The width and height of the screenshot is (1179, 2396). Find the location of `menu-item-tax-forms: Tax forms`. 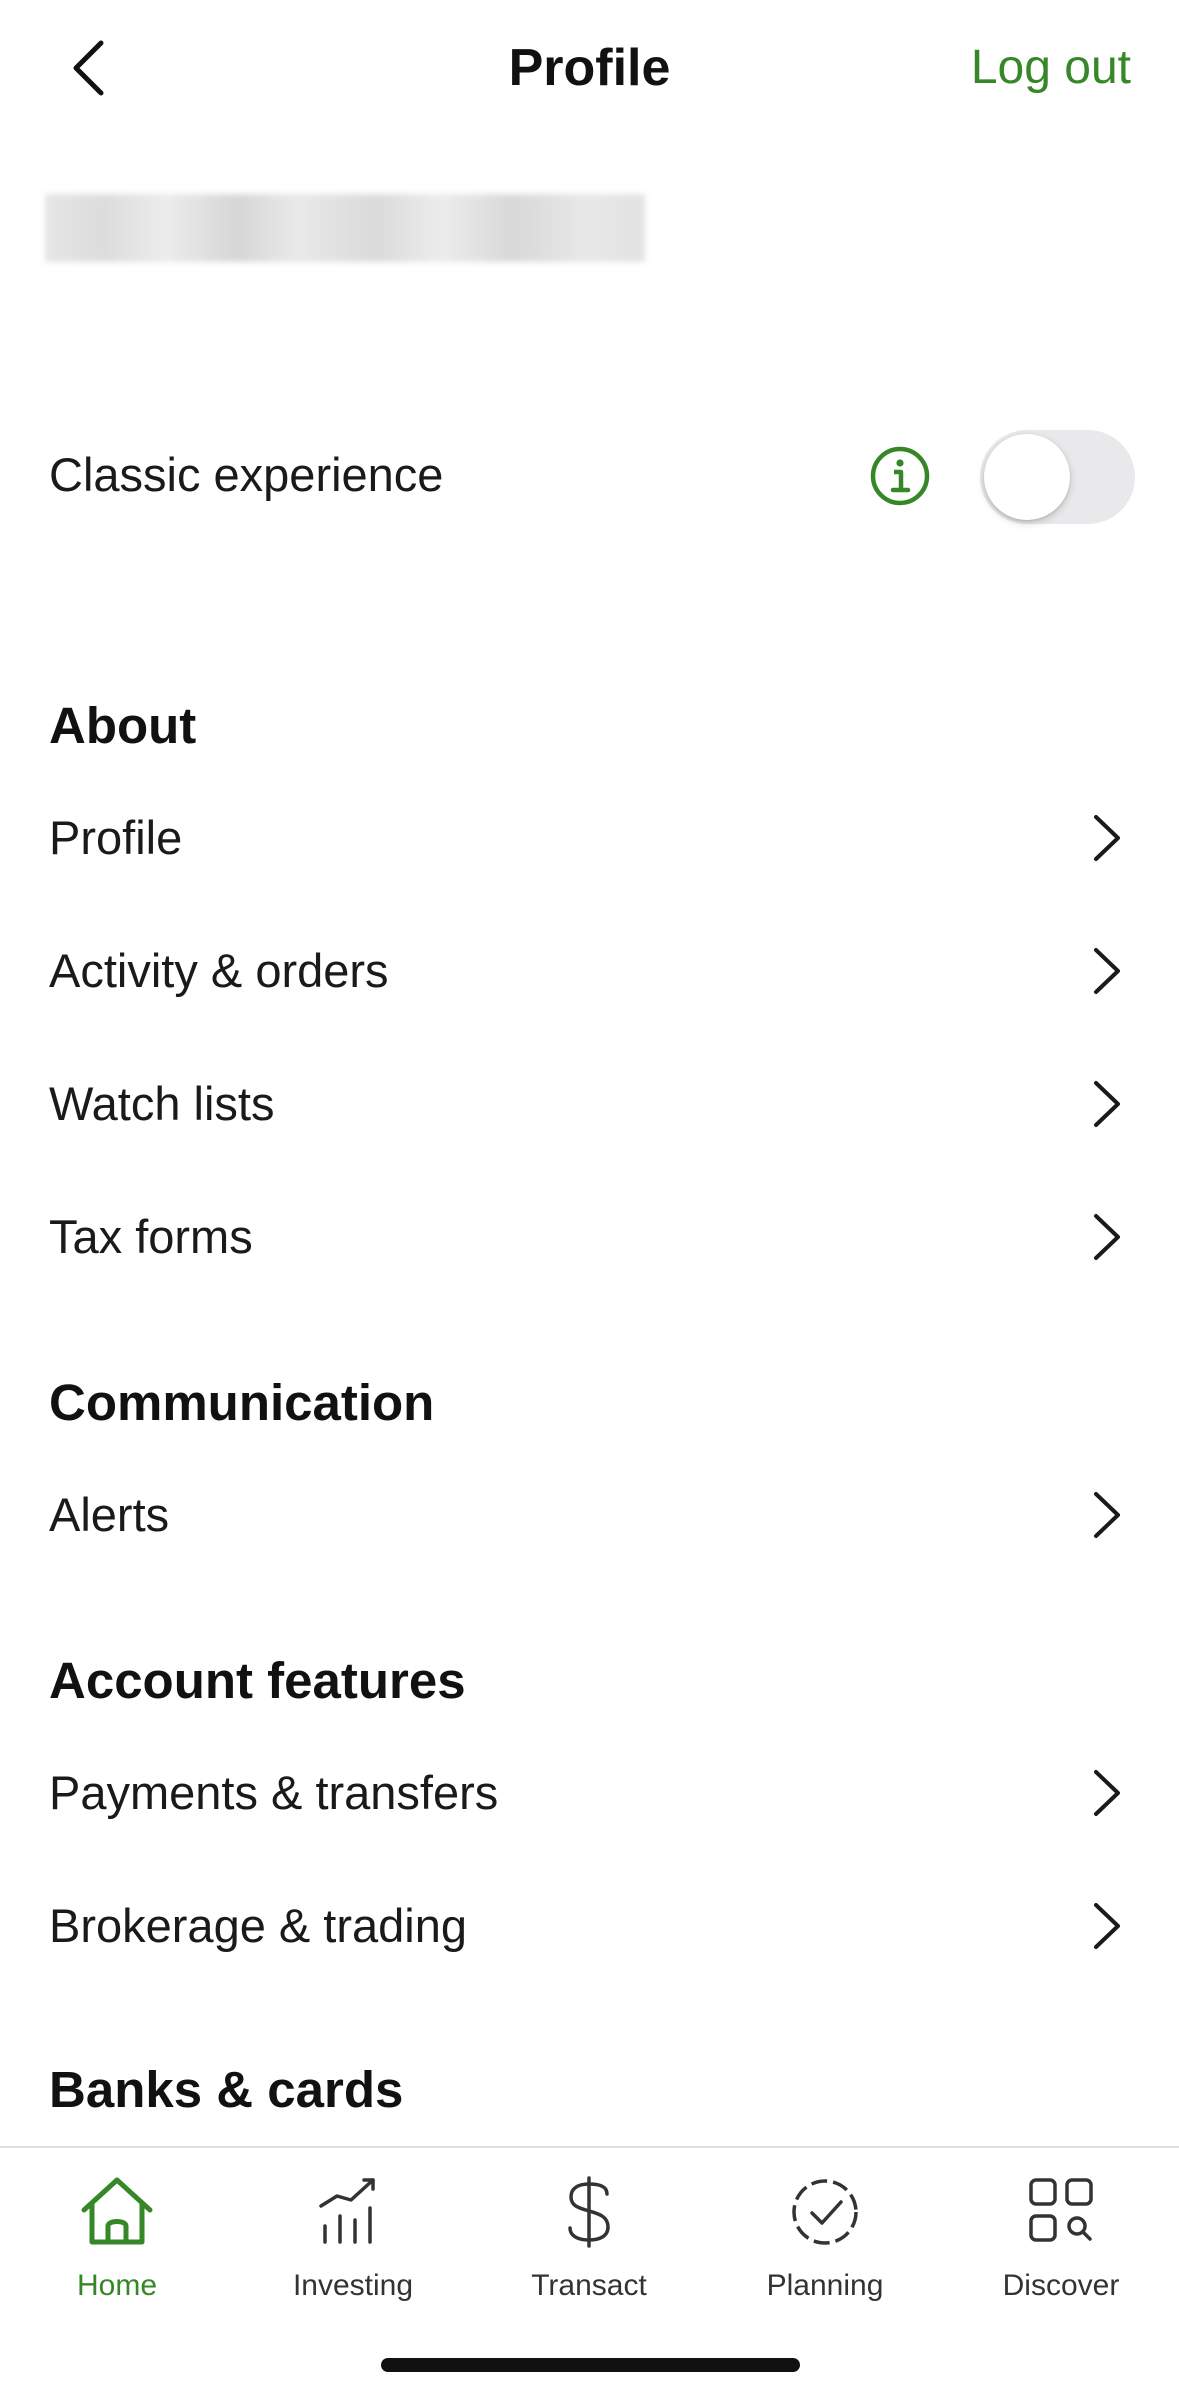

menu-item-tax-forms: Tax forms is located at coordinates (589, 1237).